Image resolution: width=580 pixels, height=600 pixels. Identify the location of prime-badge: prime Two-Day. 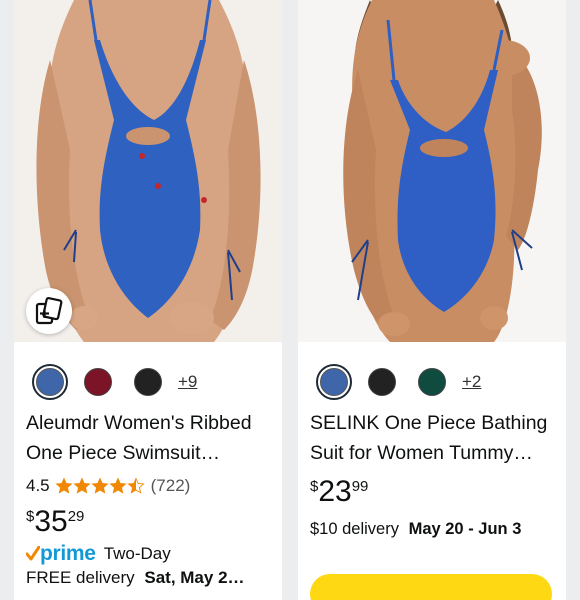
(98, 554).